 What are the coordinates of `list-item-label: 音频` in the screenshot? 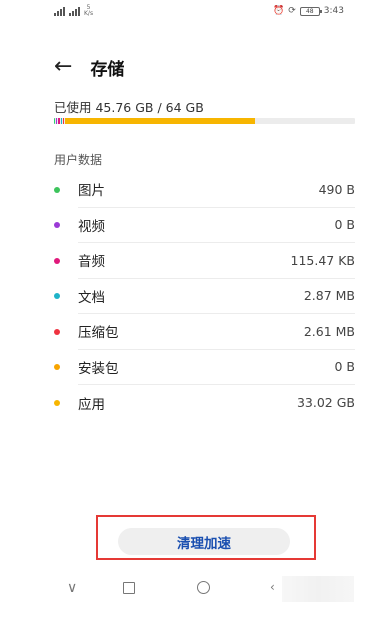 It's located at (91, 262).